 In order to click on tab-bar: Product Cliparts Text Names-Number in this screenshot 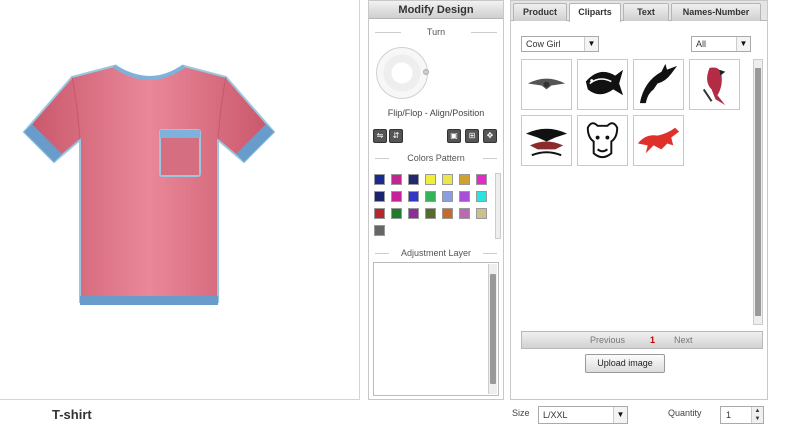, I will do `click(639, 11)`.